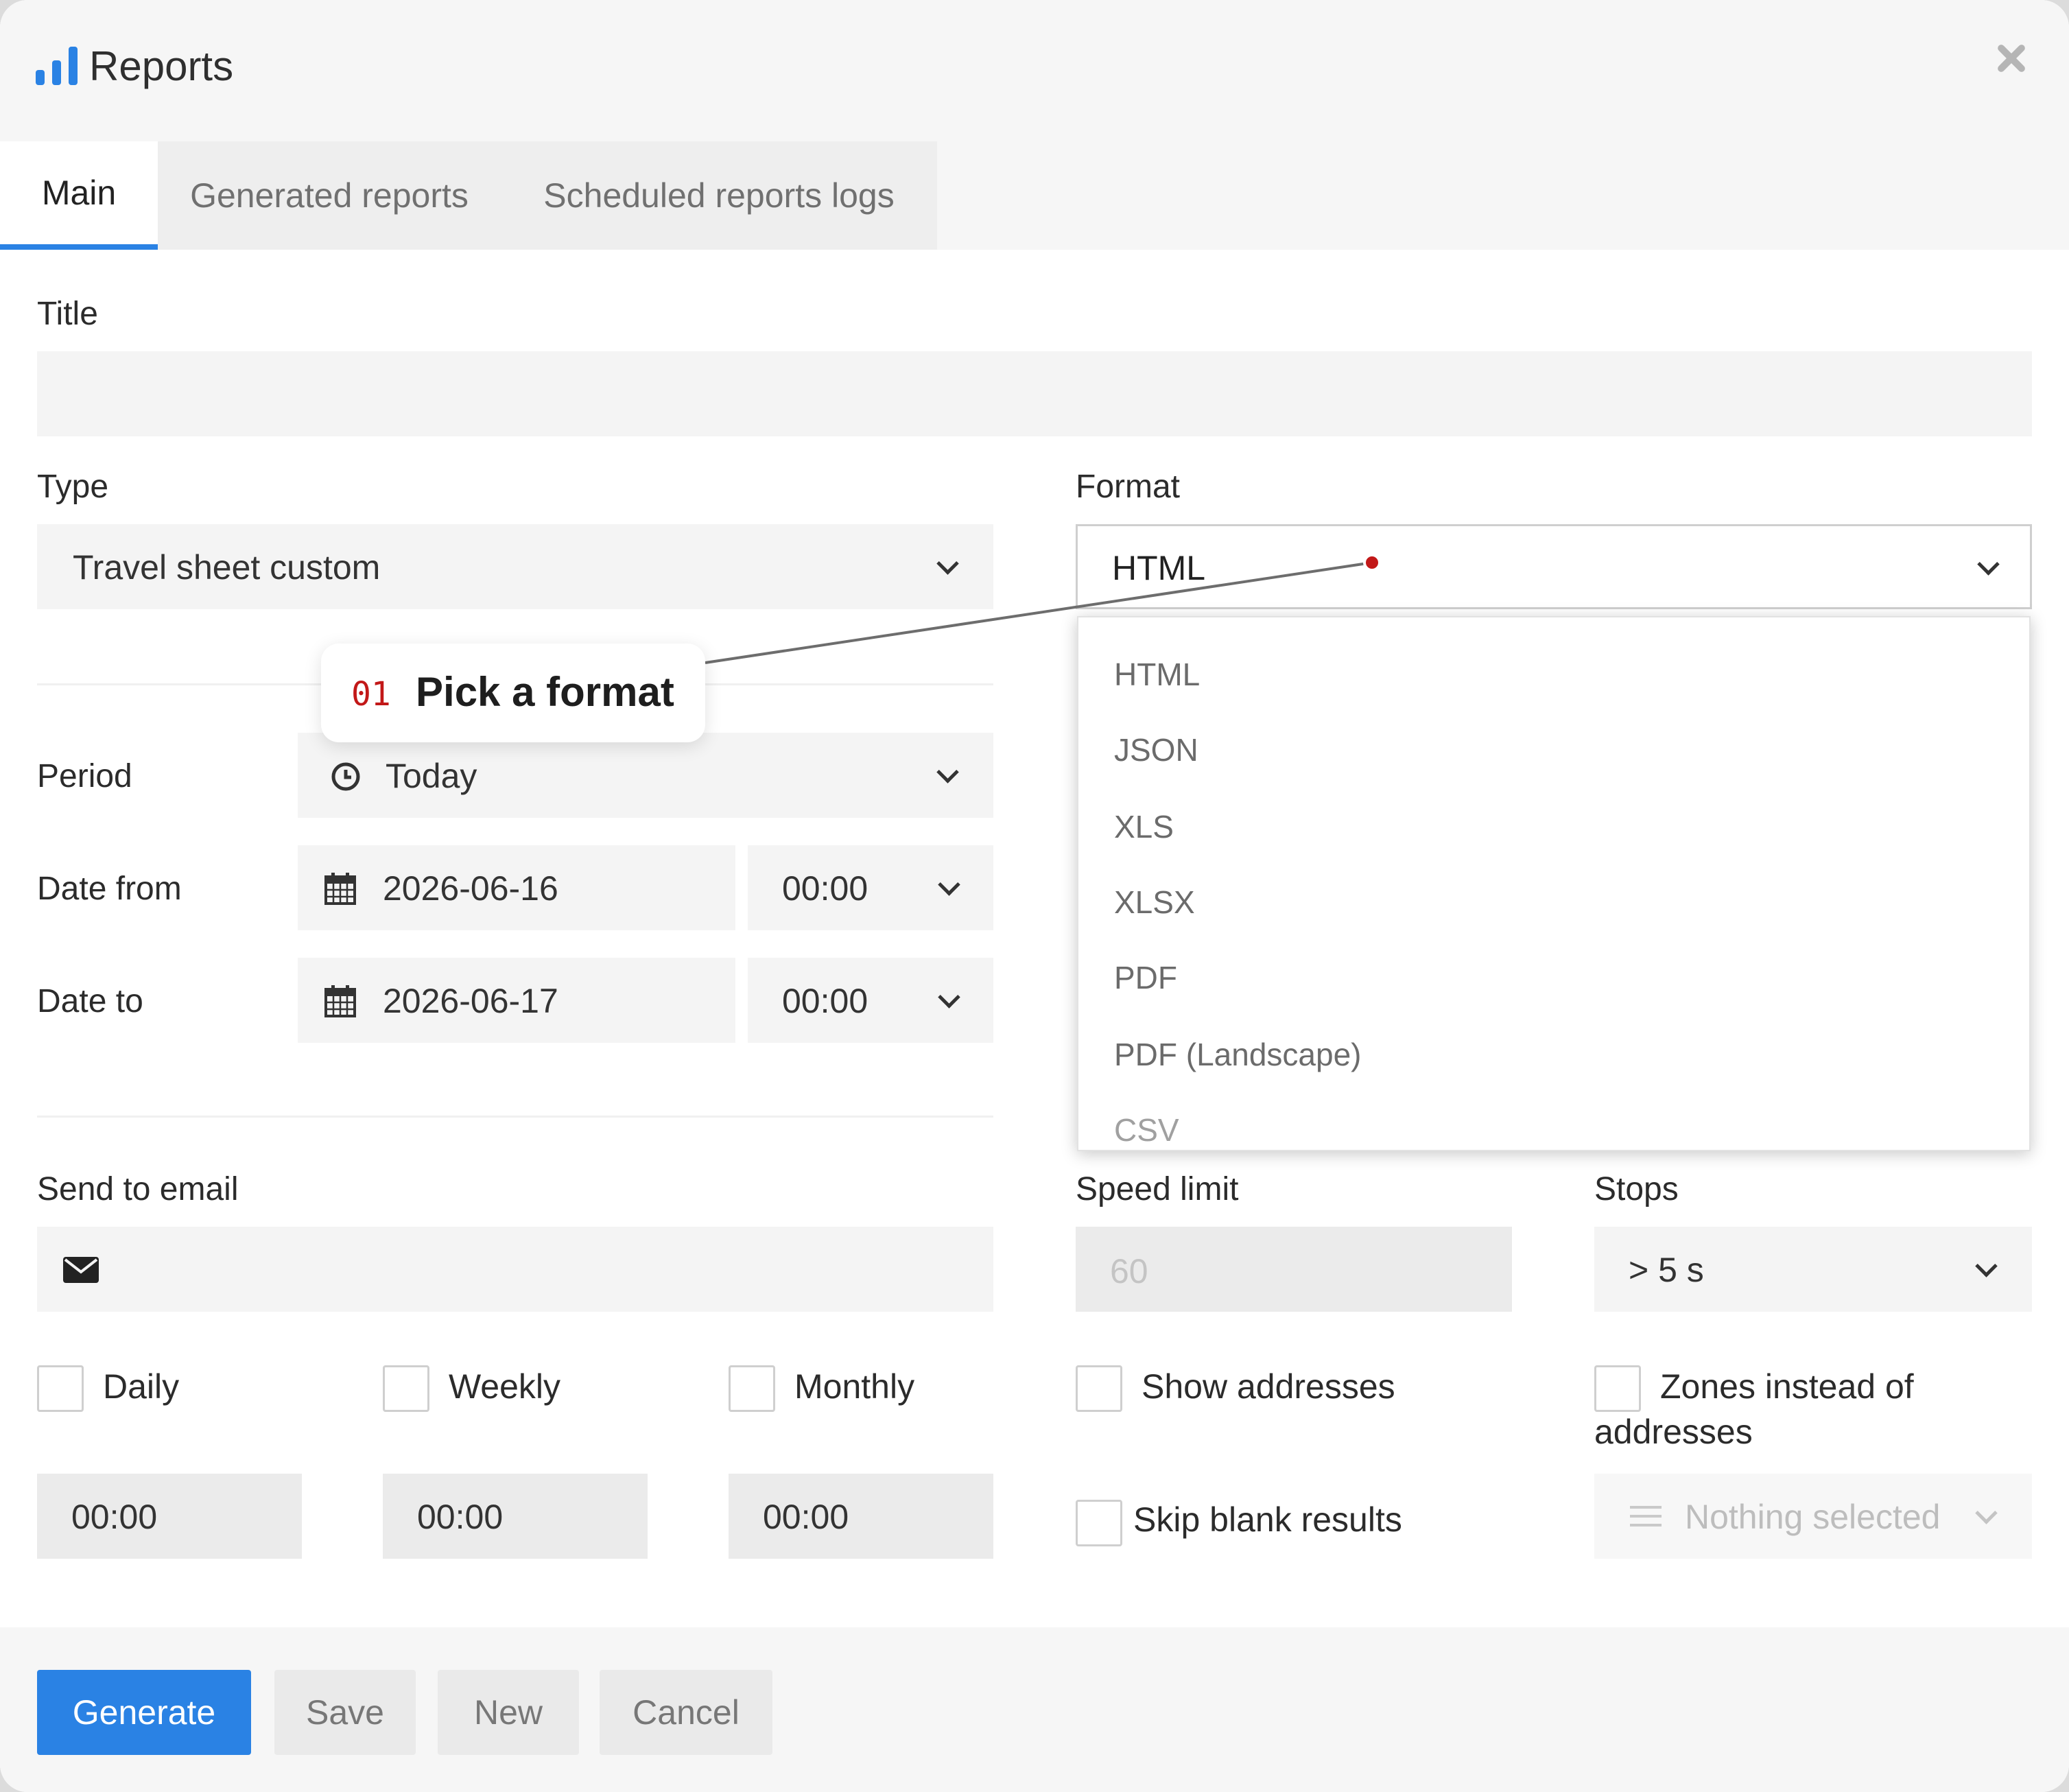 Image resolution: width=2069 pixels, height=1792 pixels. I want to click on callout-connector, so click(1043, 609).